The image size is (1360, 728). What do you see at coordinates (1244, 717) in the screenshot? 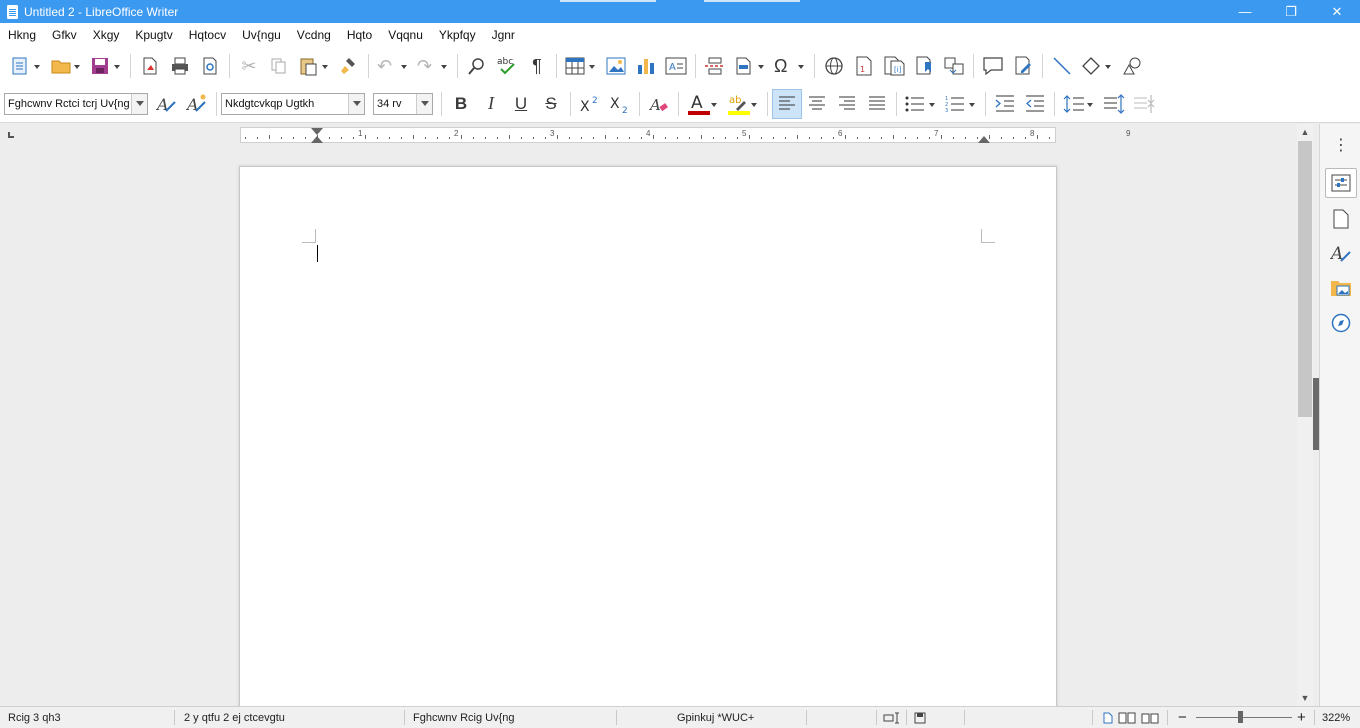
I see `zoom-slider` at bounding box center [1244, 717].